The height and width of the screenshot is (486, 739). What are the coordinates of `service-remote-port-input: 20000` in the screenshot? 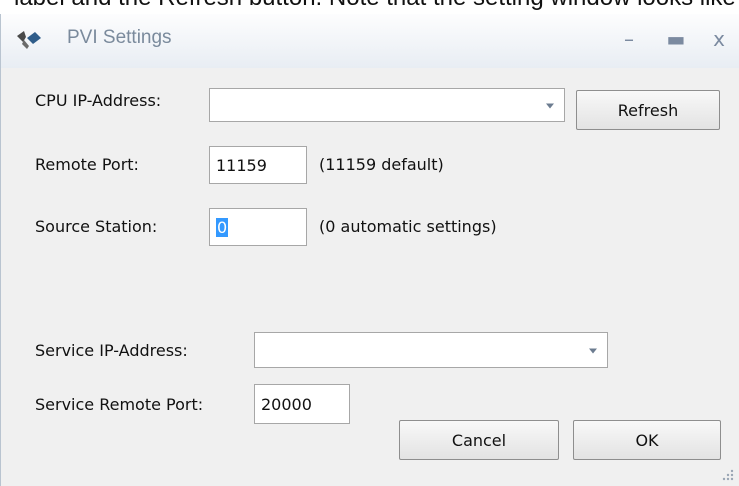 It's located at (302, 404).